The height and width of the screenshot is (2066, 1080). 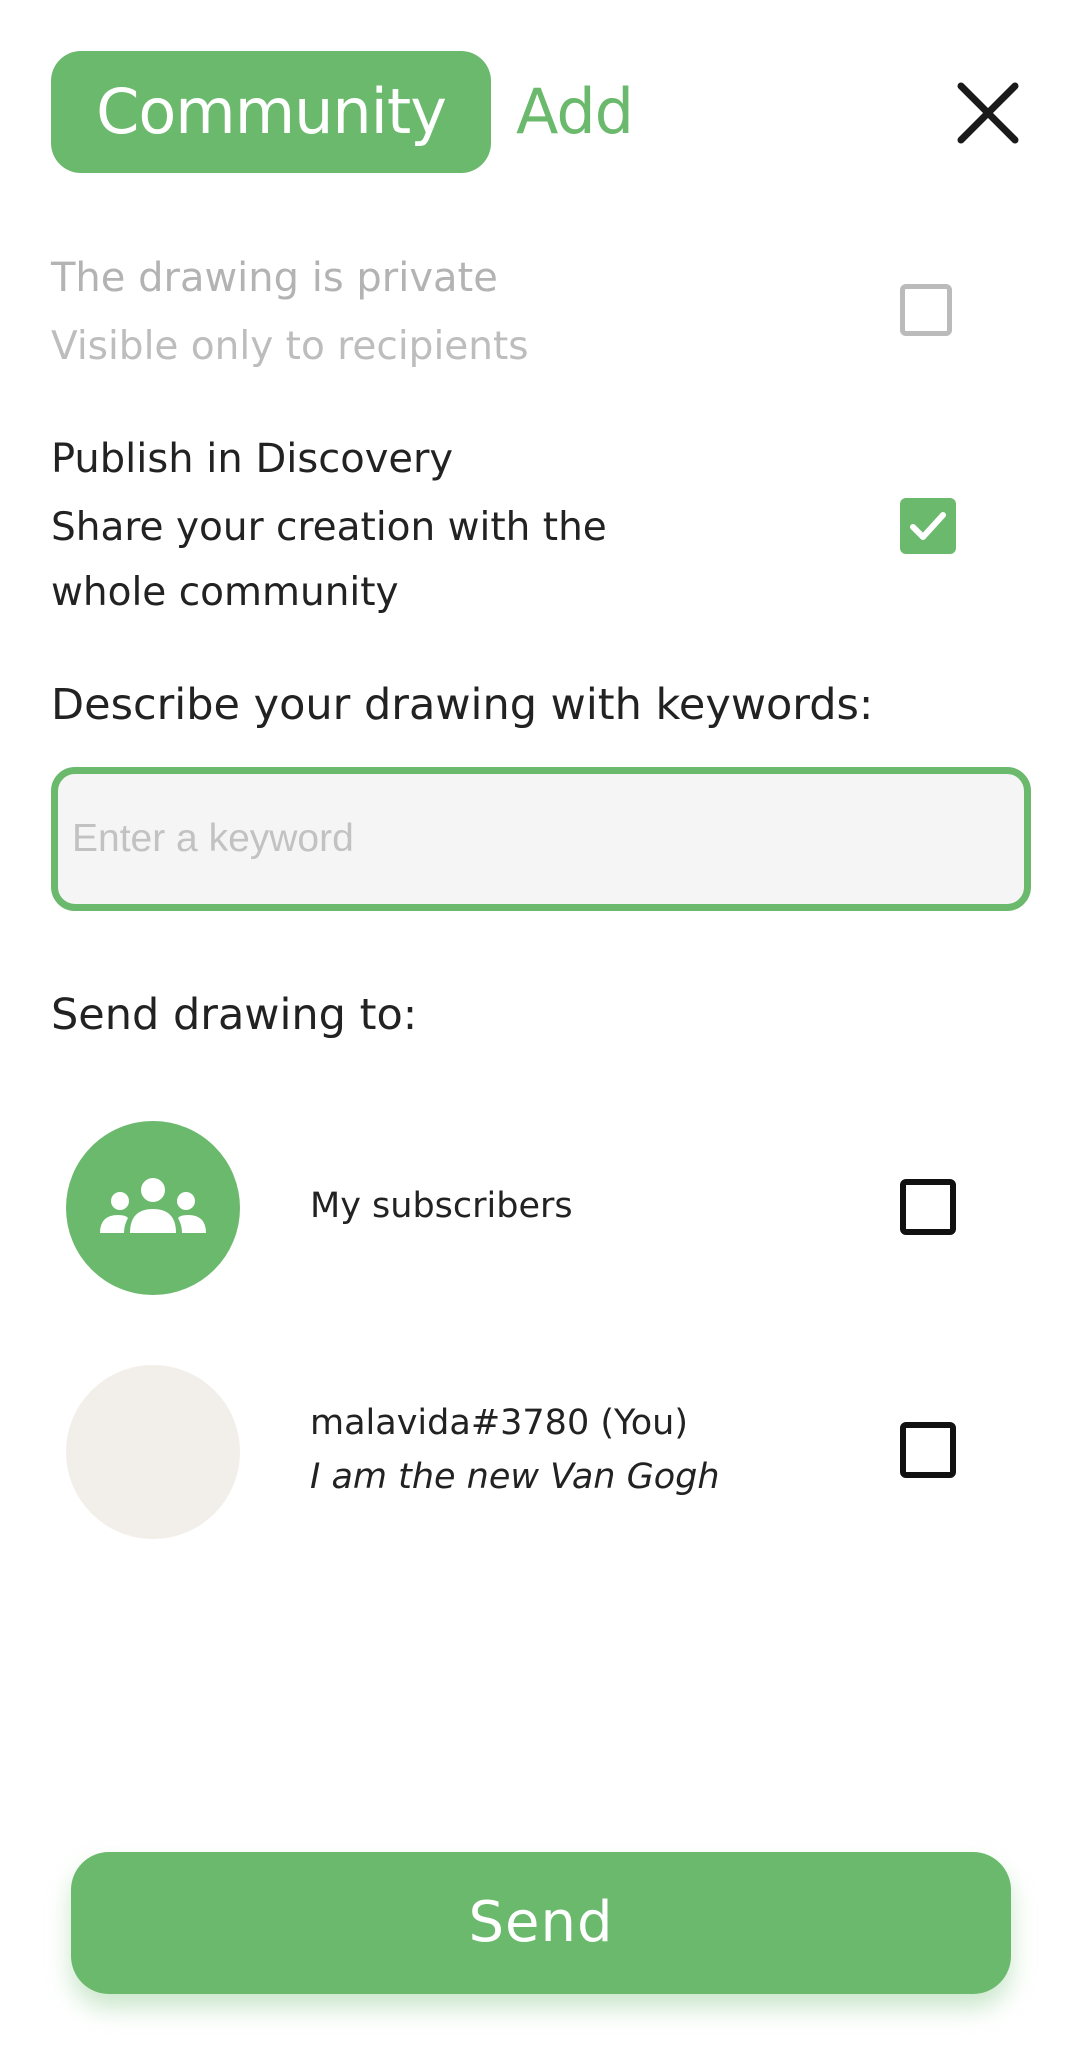 I want to click on close-button, so click(x=988, y=113).